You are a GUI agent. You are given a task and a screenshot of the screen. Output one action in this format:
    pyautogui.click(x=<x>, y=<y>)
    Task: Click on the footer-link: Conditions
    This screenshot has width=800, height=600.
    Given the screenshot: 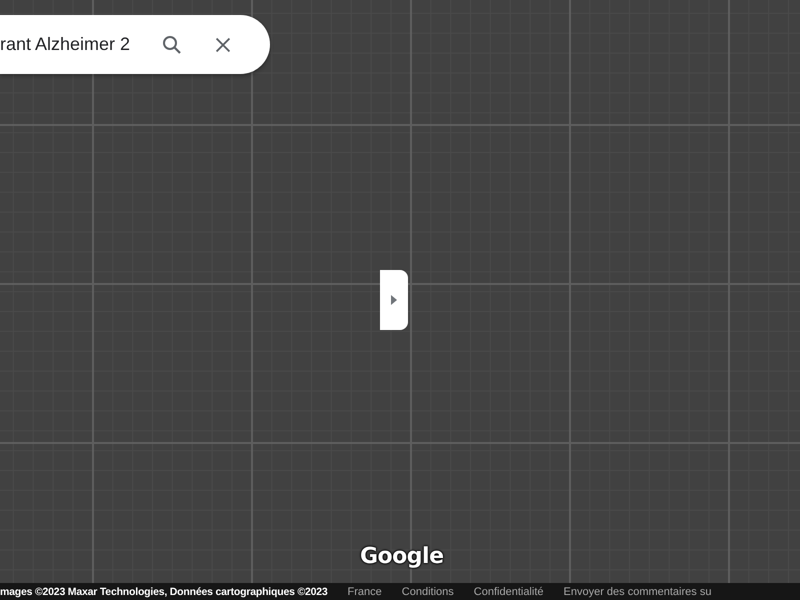 What is the action you would take?
    pyautogui.click(x=428, y=592)
    